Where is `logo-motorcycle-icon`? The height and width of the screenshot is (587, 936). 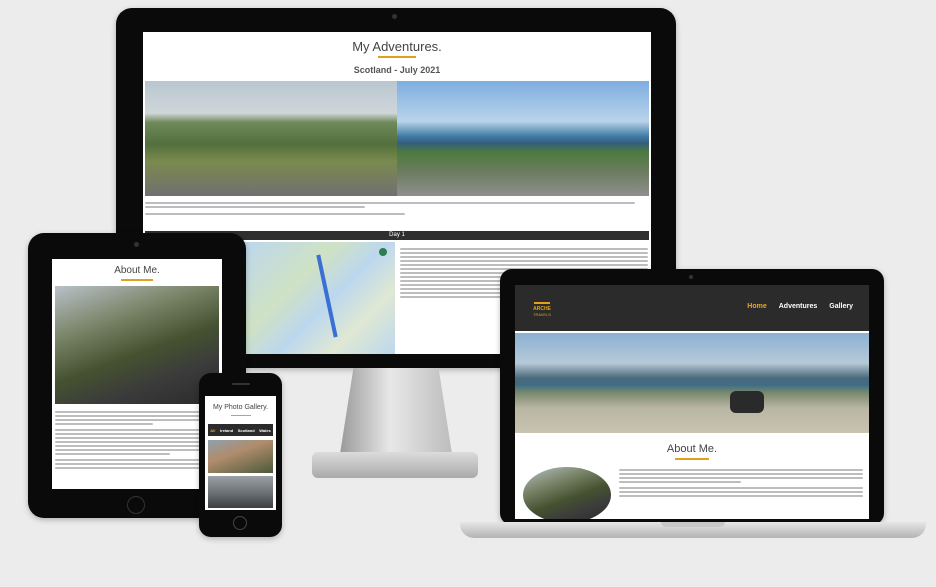
logo-motorcycle-icon is located at coordinates (542, 299).